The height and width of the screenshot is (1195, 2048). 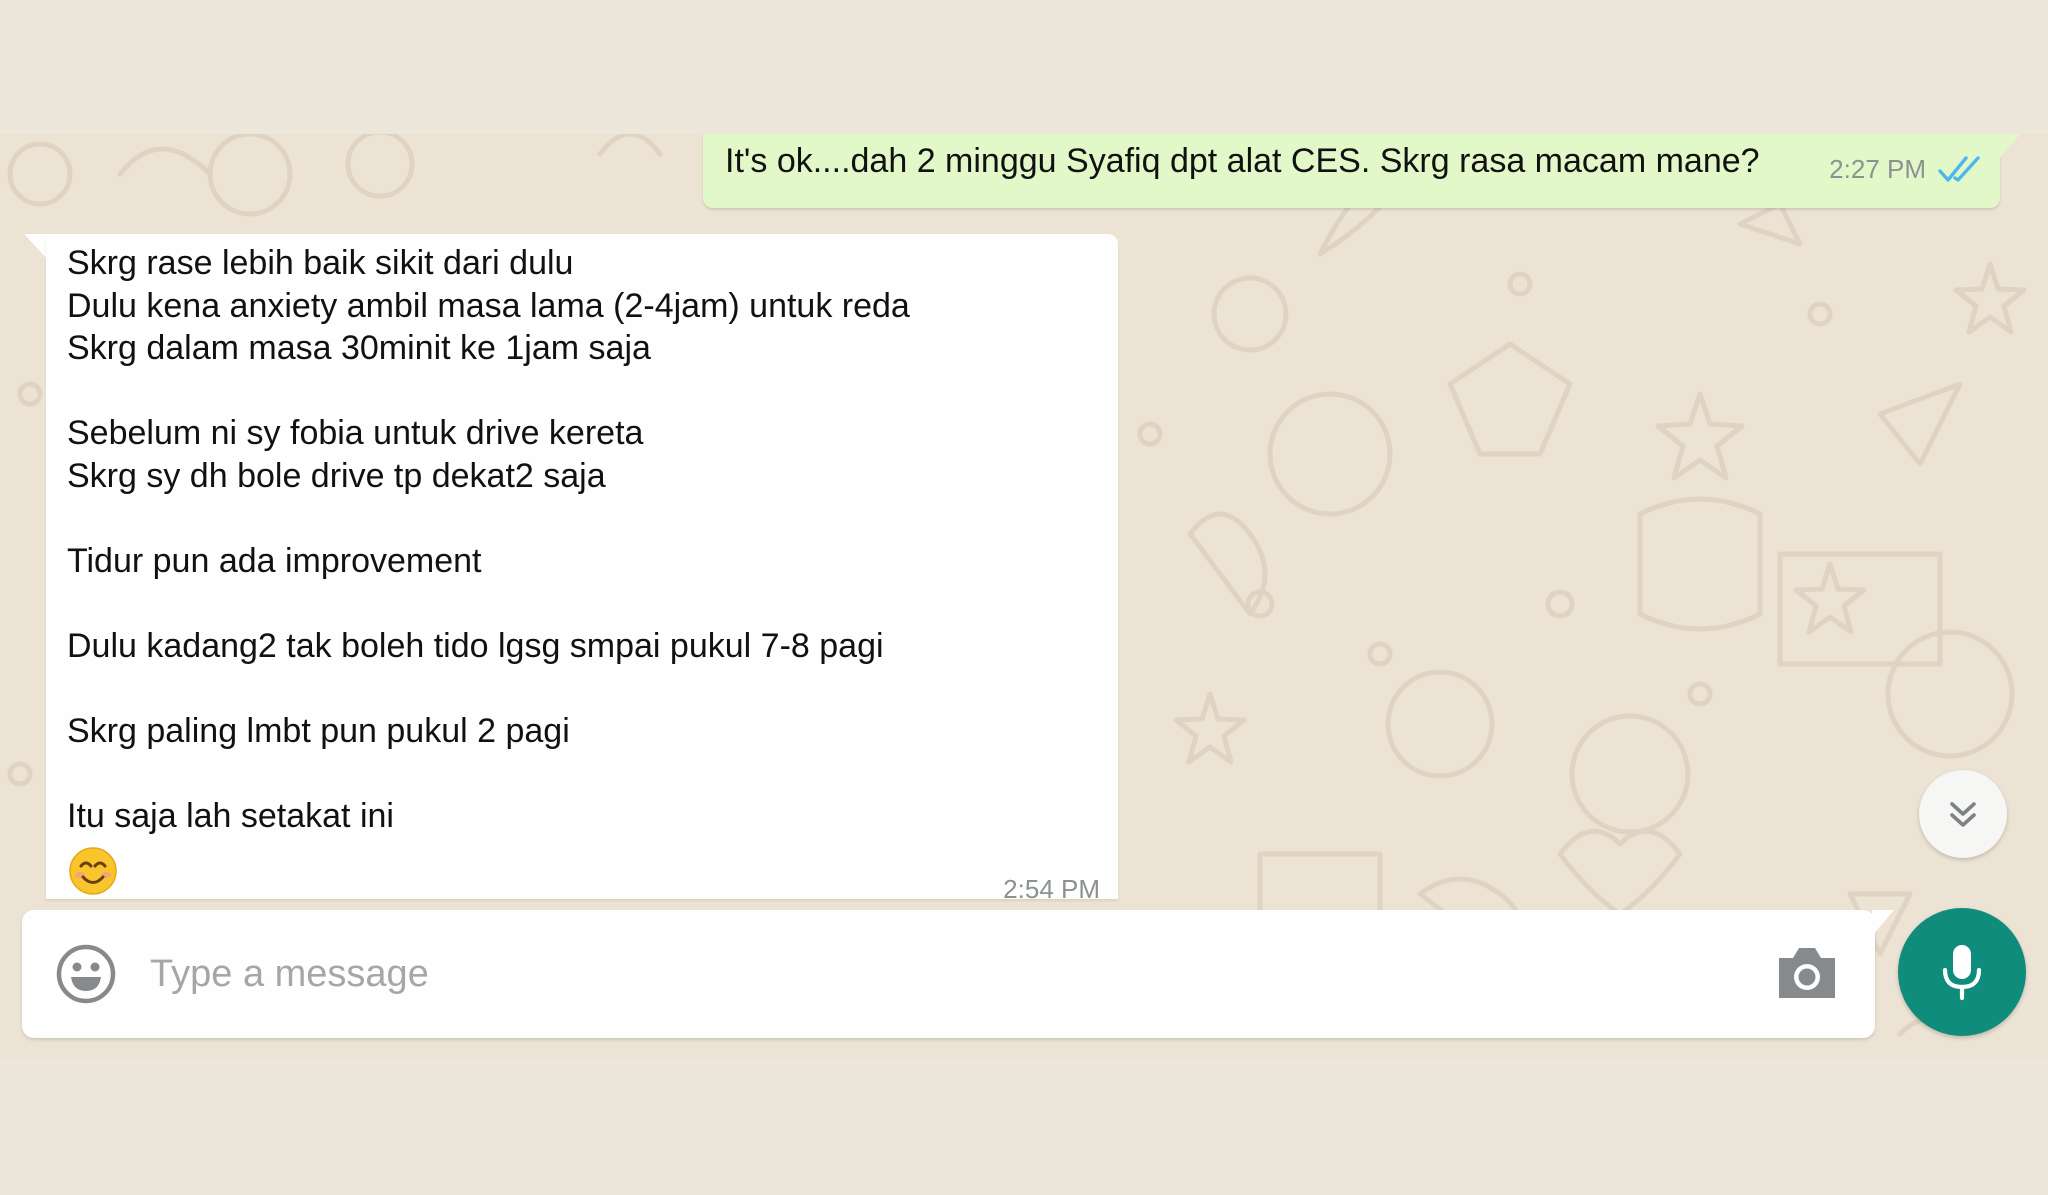 I want to click on emoji-icon, so click(x=86, y=974).